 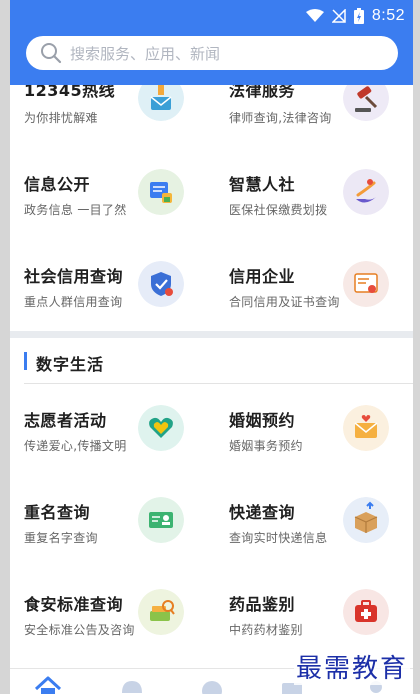 I want to click on service-title: 药品鉴别, so click(x=262, y=604).